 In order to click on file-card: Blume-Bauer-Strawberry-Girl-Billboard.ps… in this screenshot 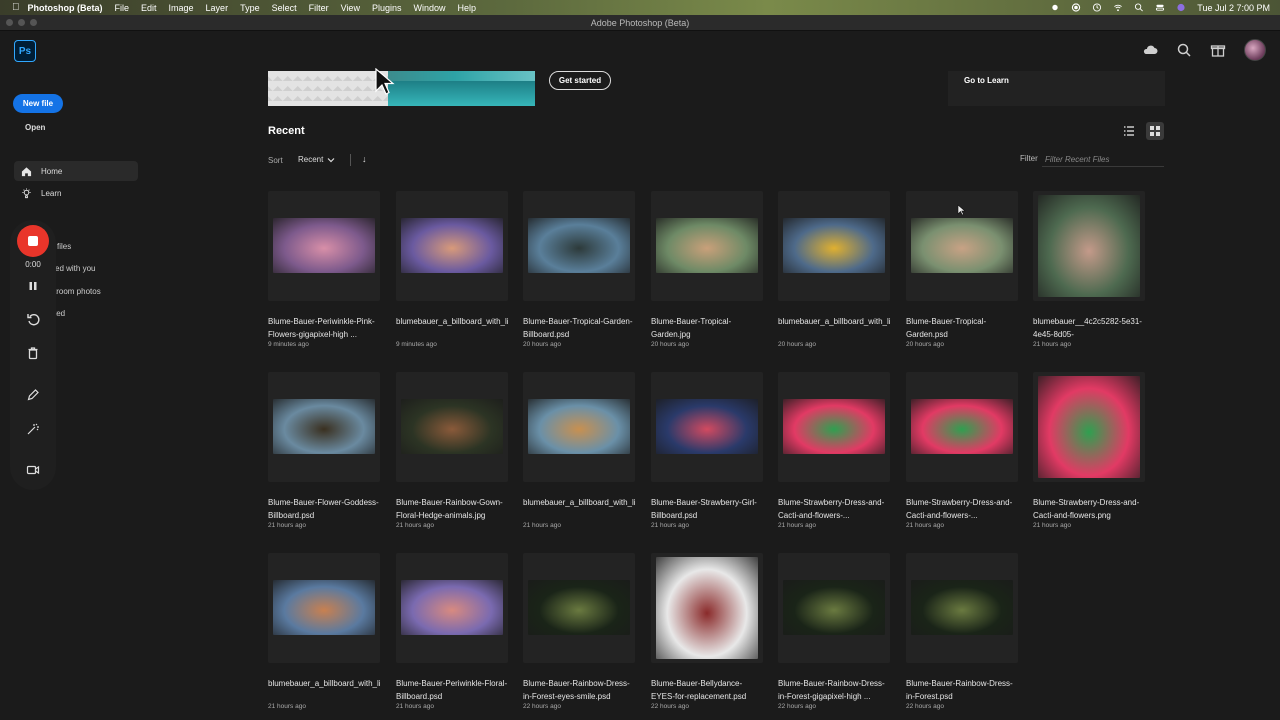, I will do `click(707, 450)`.